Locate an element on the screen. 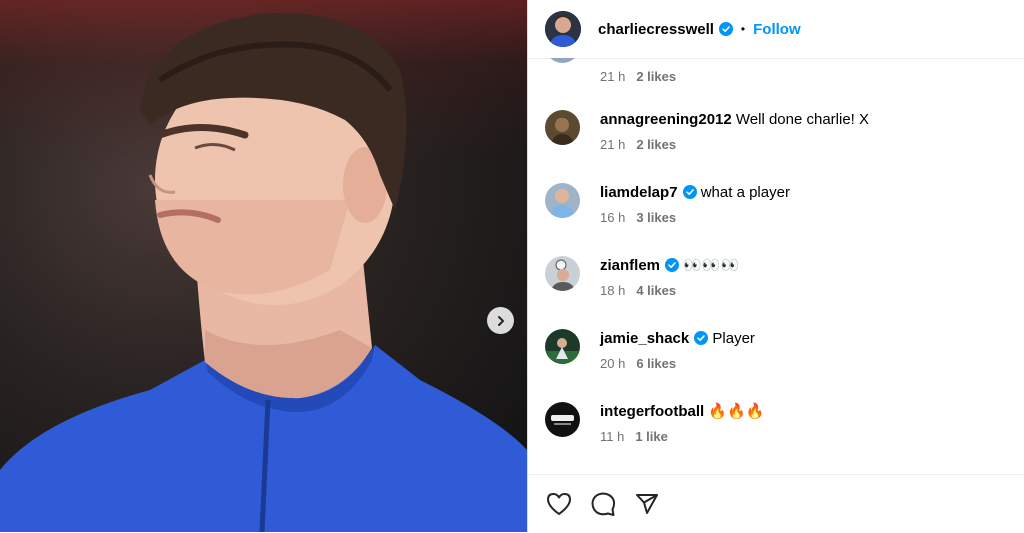 The height and width of the screenshot is (533, 1024). comment-meta: 16 h 3 likes is located at coordinates (695, 217).